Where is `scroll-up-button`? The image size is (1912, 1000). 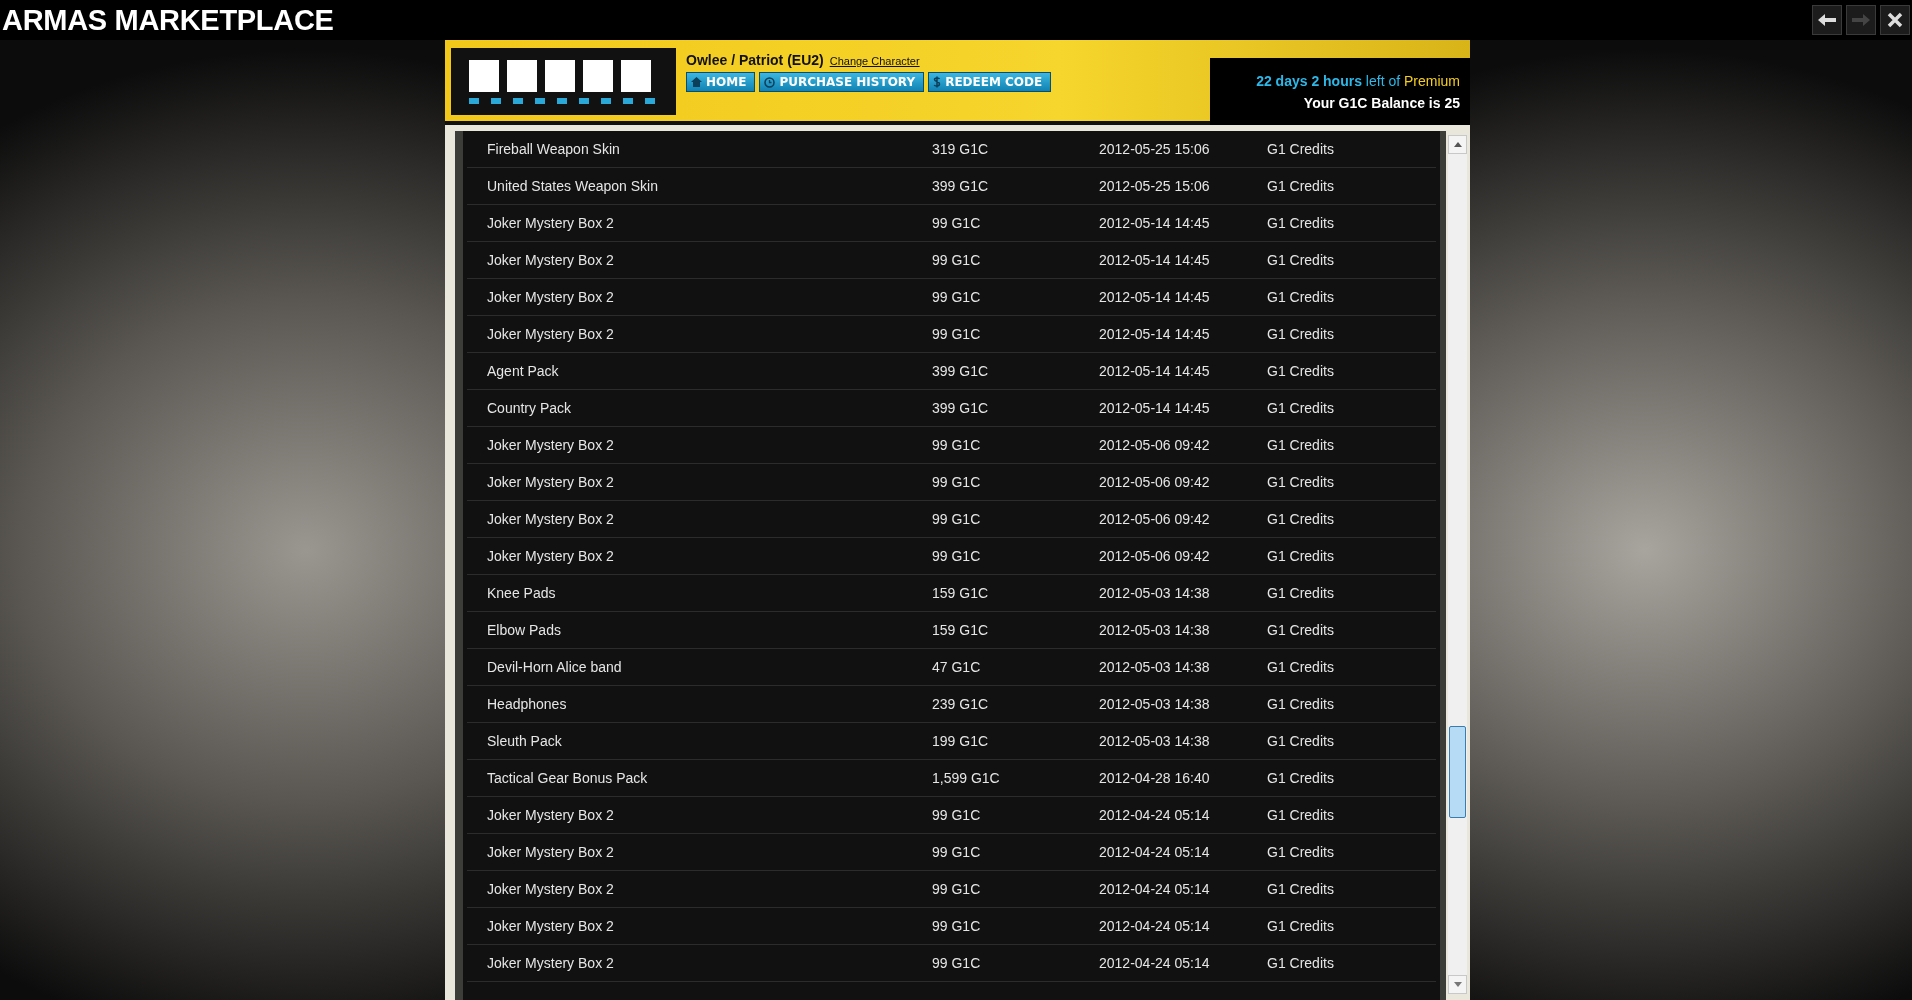 scroll-up-button is located at coordinates (1457, 144).